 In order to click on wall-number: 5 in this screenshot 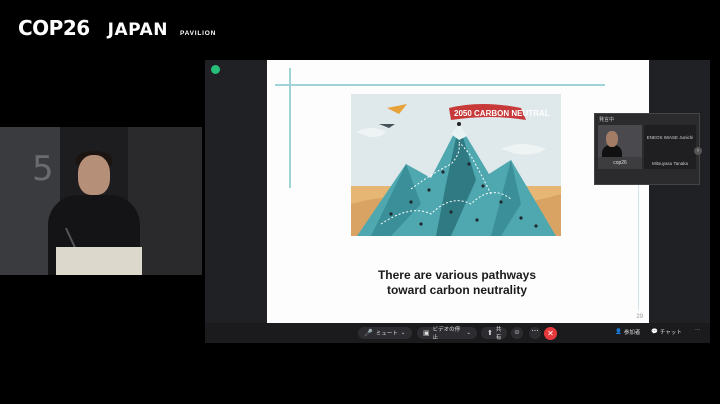, I will do `click(43, 169)`.